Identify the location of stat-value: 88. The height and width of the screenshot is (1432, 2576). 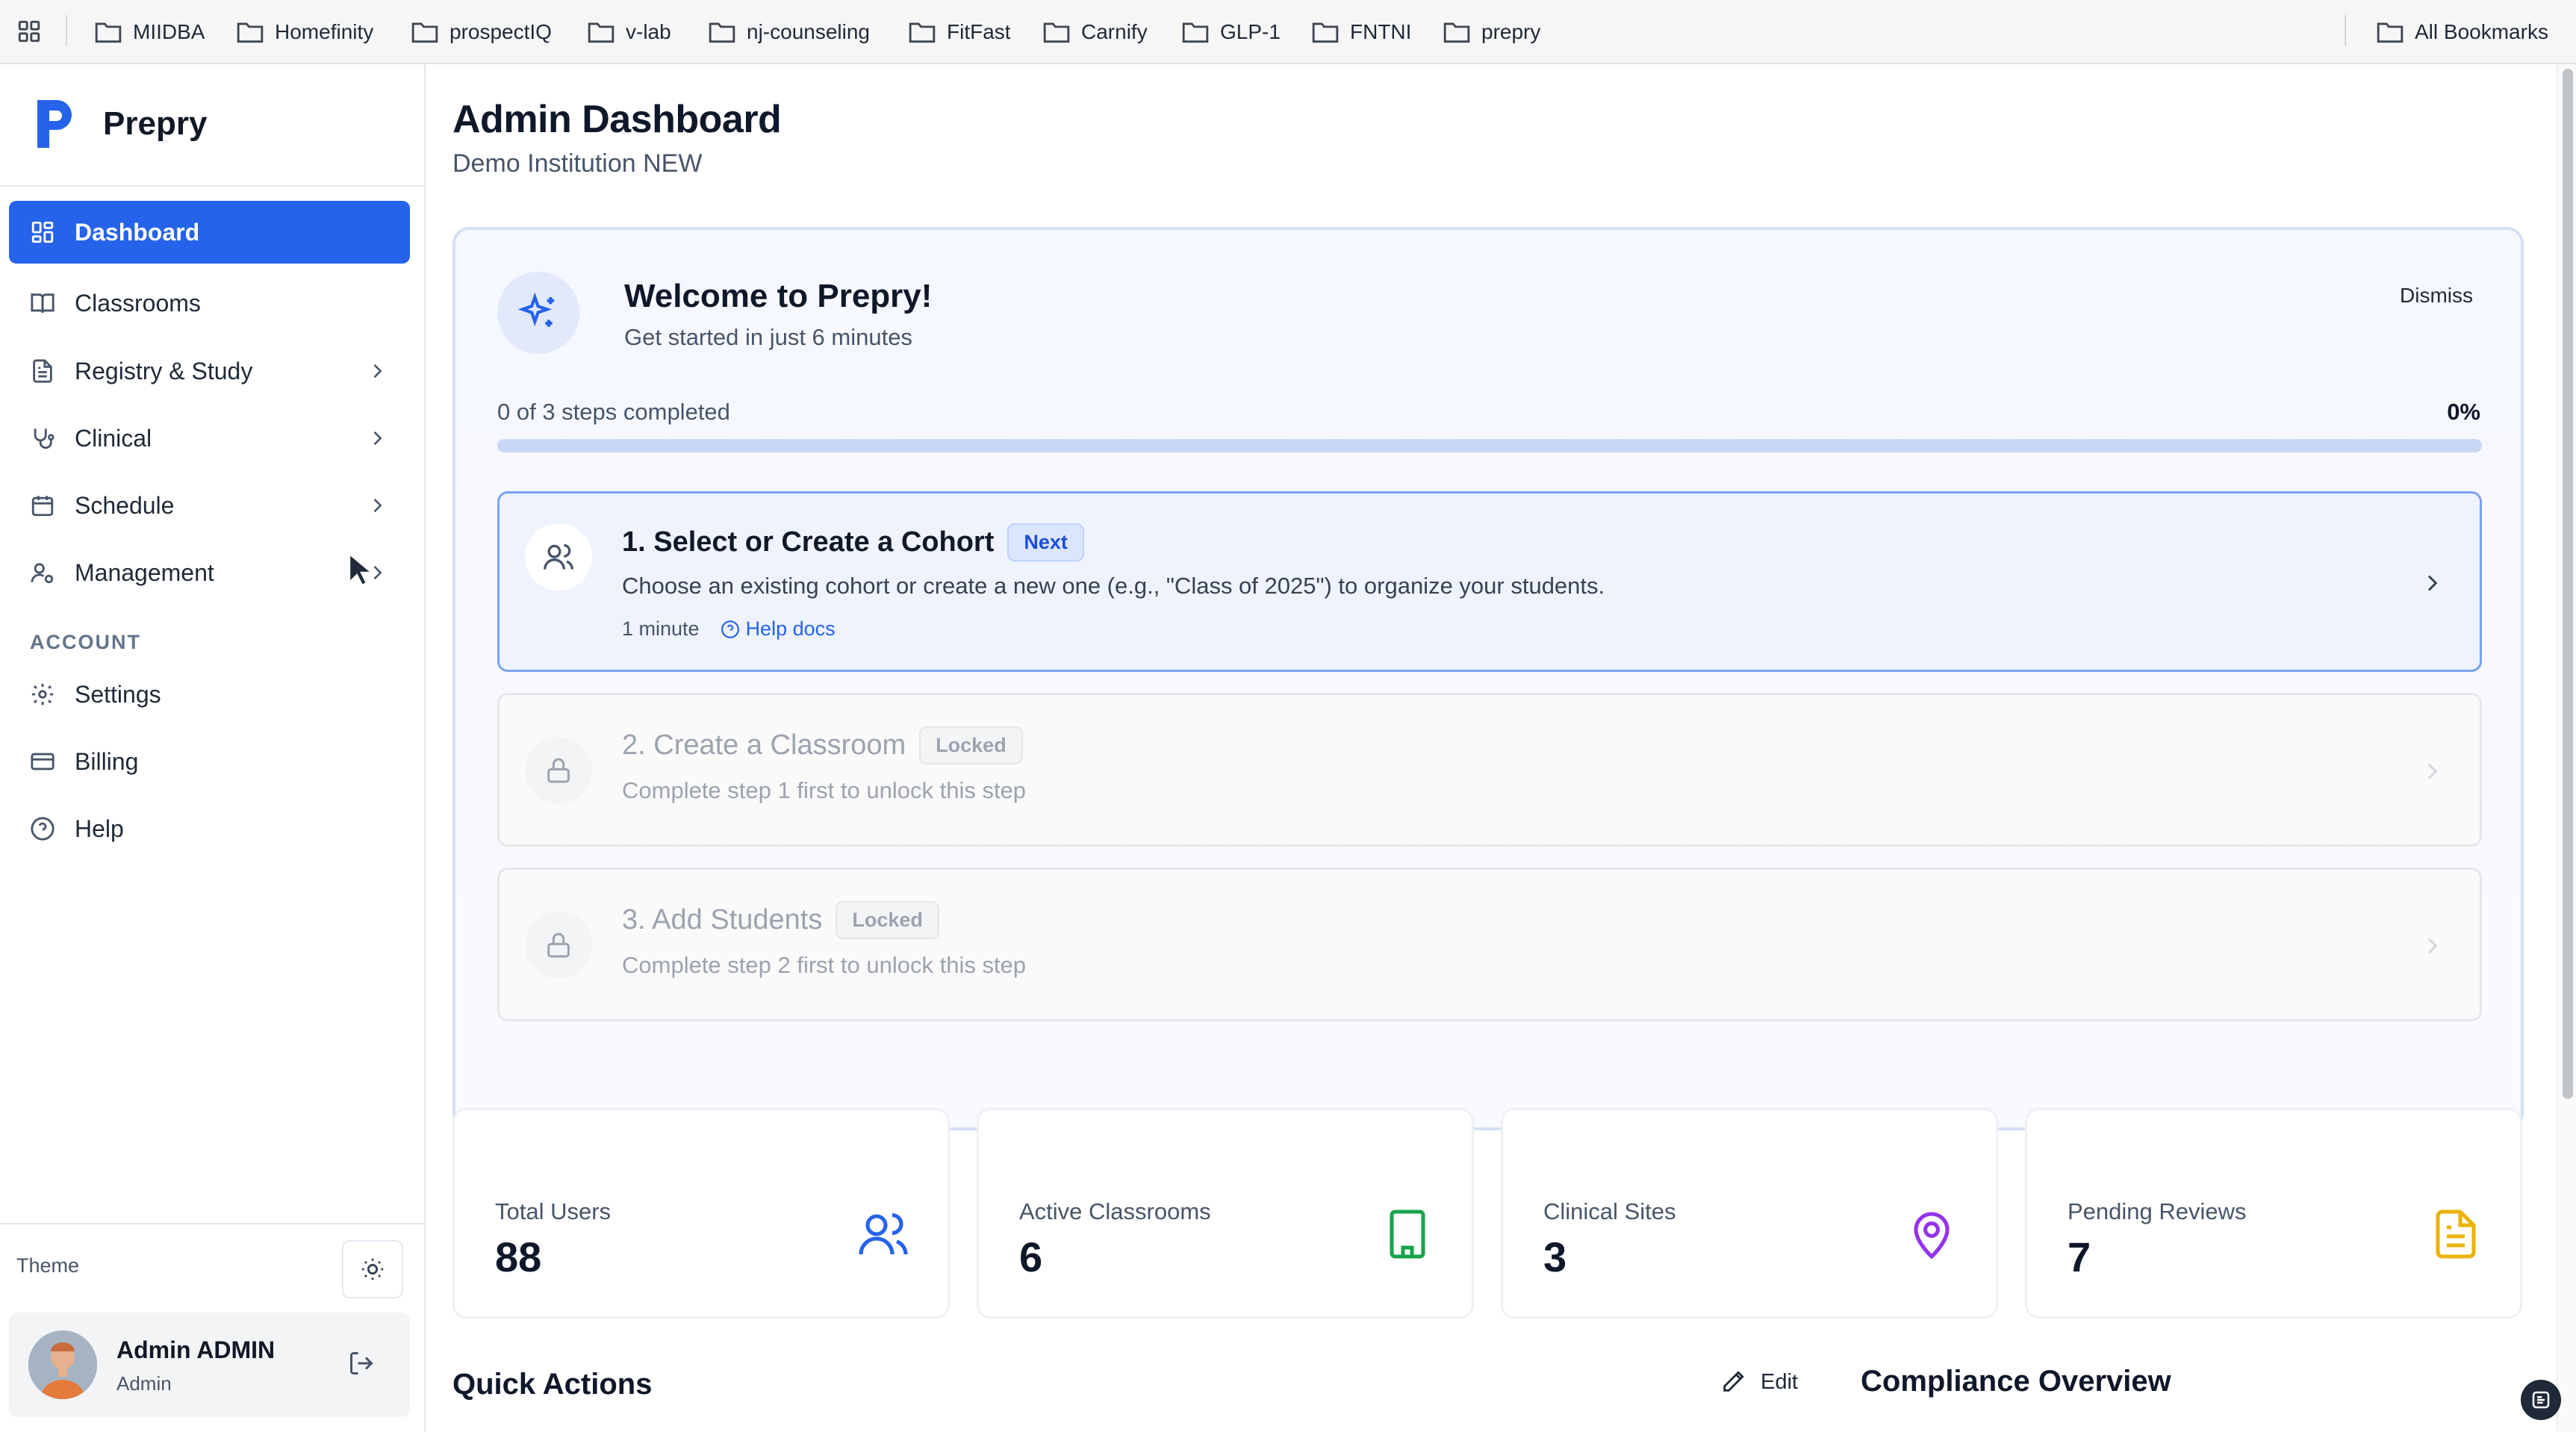
(518, 1256).